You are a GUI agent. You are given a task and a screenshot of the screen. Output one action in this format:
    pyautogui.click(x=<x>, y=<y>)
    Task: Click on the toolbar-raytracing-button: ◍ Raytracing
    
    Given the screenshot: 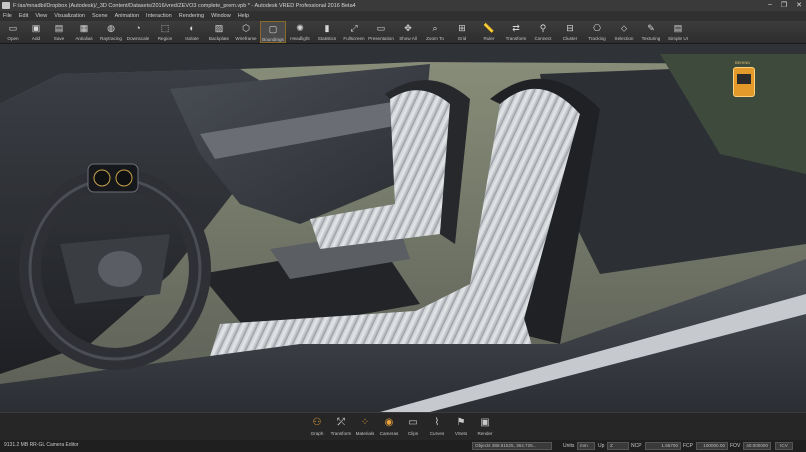 What is the action you would take?
    pyautogui.click(x=111, y=32)
    